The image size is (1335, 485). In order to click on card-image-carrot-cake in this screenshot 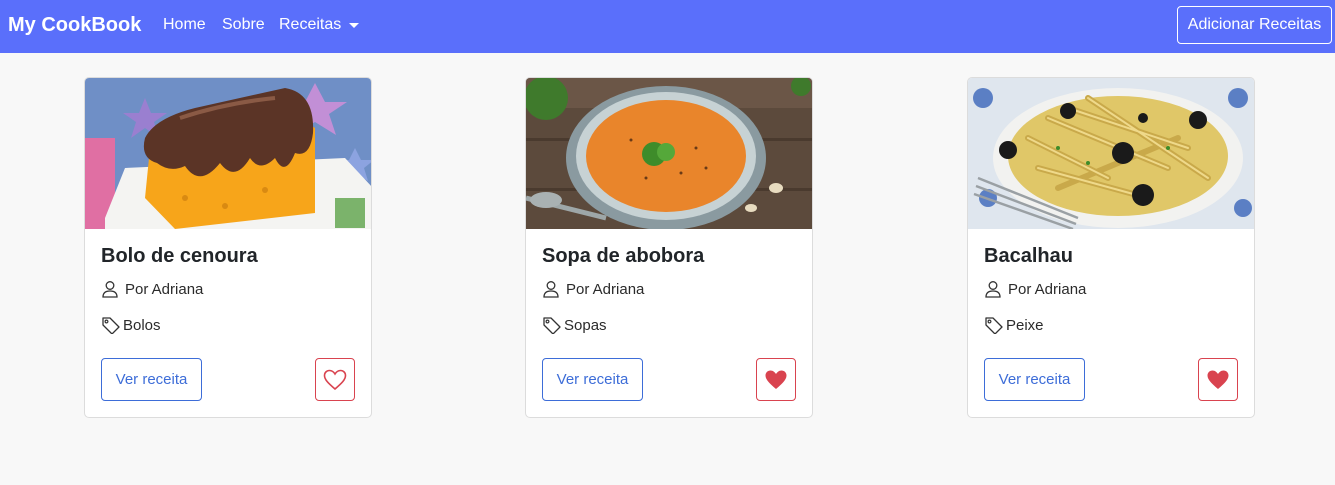, I will do `click(228, 153)`.